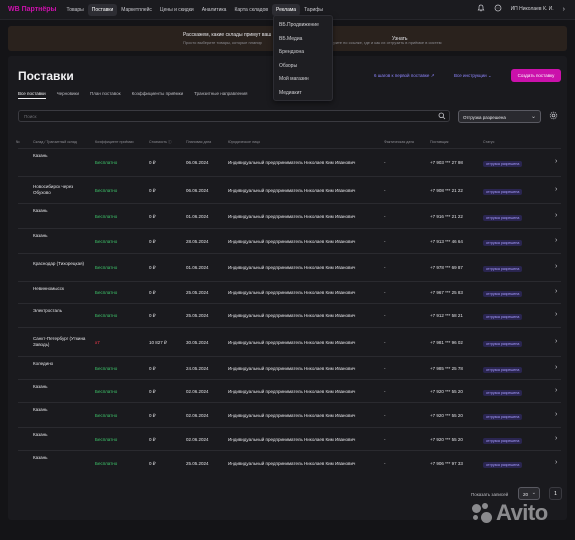 Image resolution: width=575 pixels, height=540 pixels. I want to click on phone-cell: +7 916 *** 21 22, so click(446, 216).